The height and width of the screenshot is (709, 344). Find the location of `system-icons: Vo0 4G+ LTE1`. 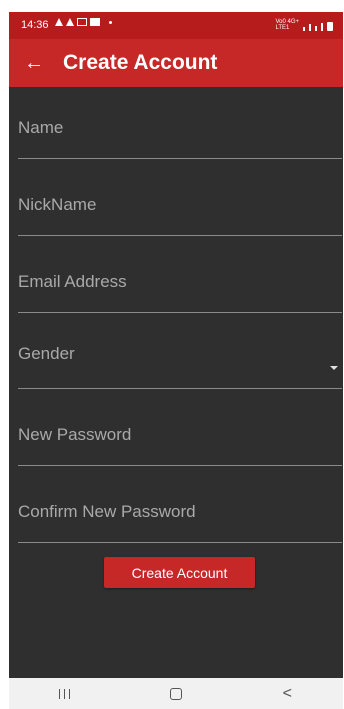

system-icons: Vo0 4G+ LTE1 is located at coordinates (304, 25).